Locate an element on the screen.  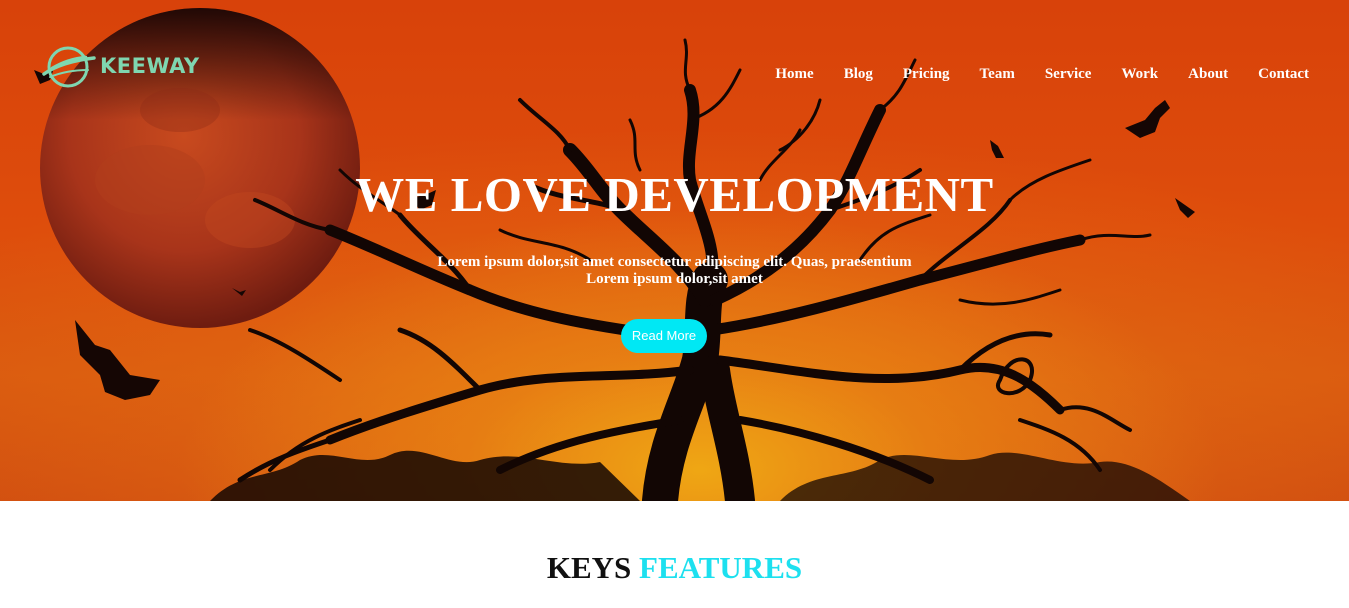
nav-item-pricing: Pricing is located at coordinates (926, 74).